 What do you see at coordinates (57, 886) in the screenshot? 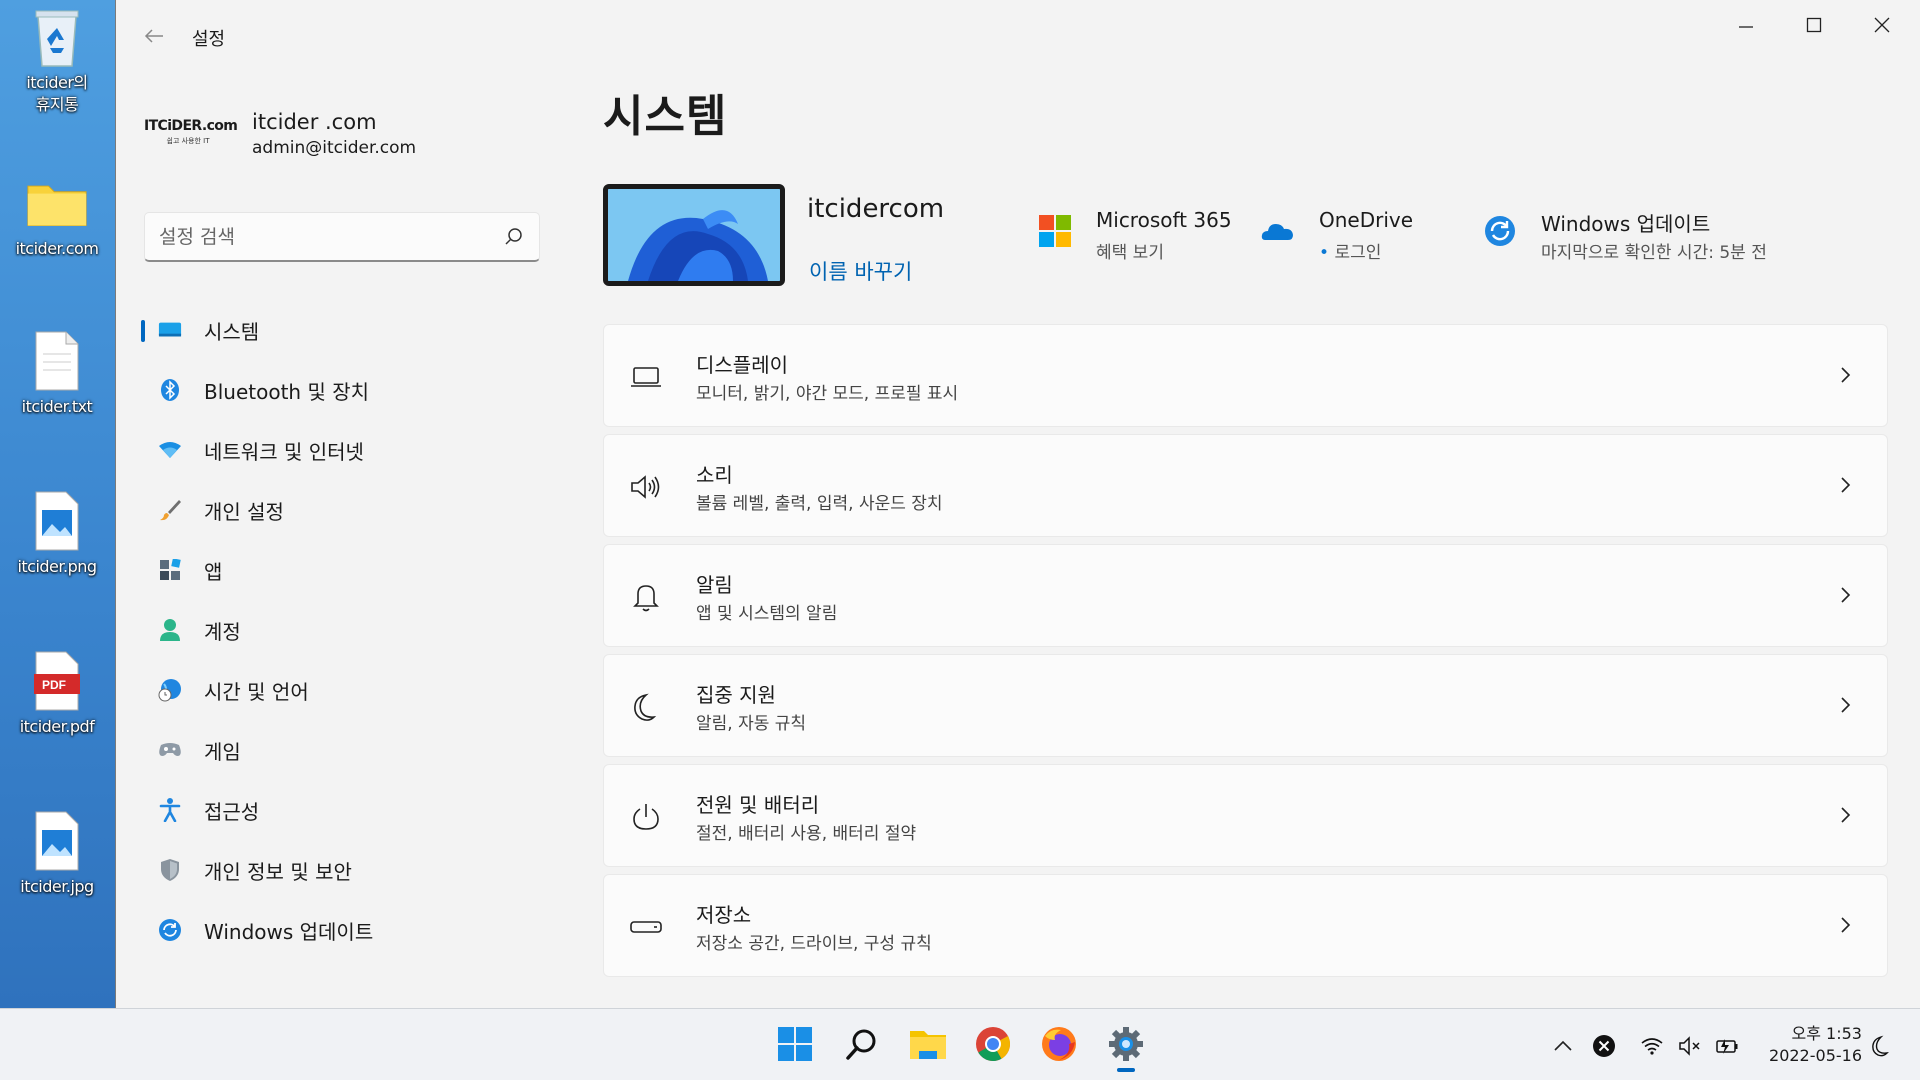
I see `desktop-icon-label: itcider.jpg` at bounding box center [57, 886].